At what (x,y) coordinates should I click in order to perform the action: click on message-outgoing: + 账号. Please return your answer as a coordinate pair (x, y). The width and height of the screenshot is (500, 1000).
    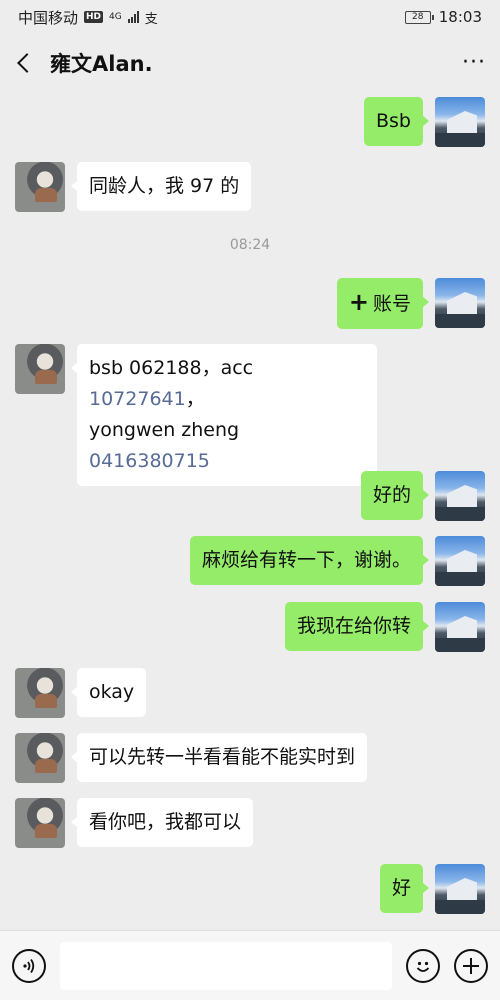
    Looking at the image, I should click on (410, 303).